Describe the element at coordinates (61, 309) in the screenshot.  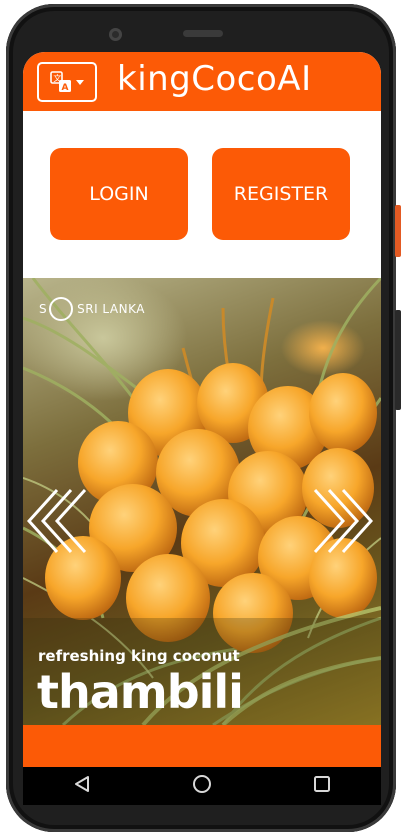
I see `brand-ring-icon` at that location.